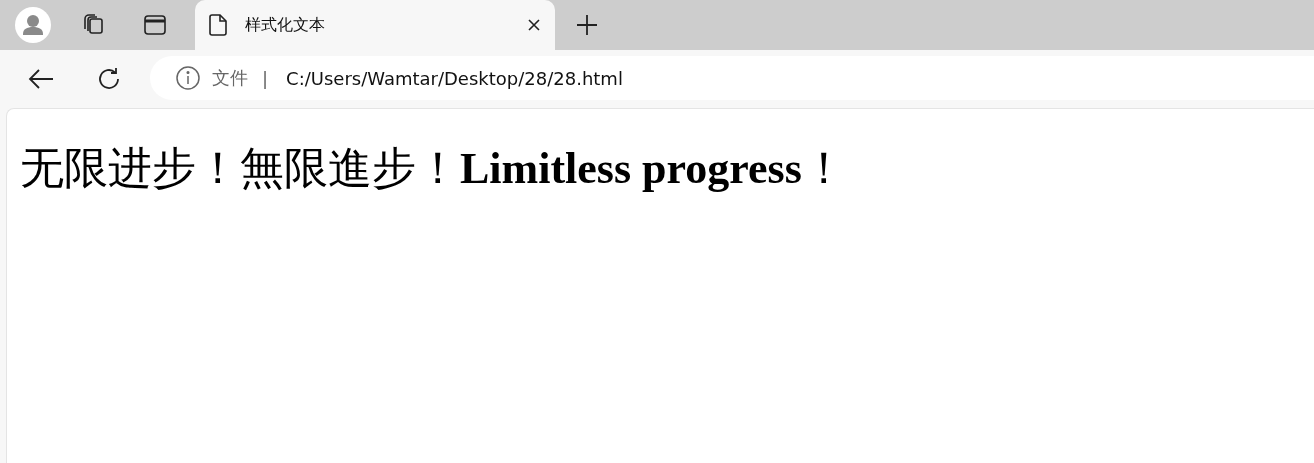 The height and width of the screenshot is (463, 1314). Describe the element at coordinates (155, 25) in the screenshot. I see `sidebar-icon` at that location.